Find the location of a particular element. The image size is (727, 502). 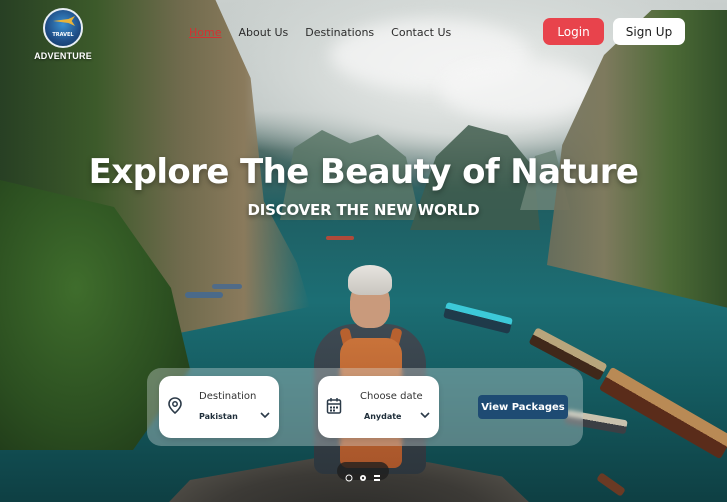

brand-name: ADVENTURE is located at coordinates (63, 56).